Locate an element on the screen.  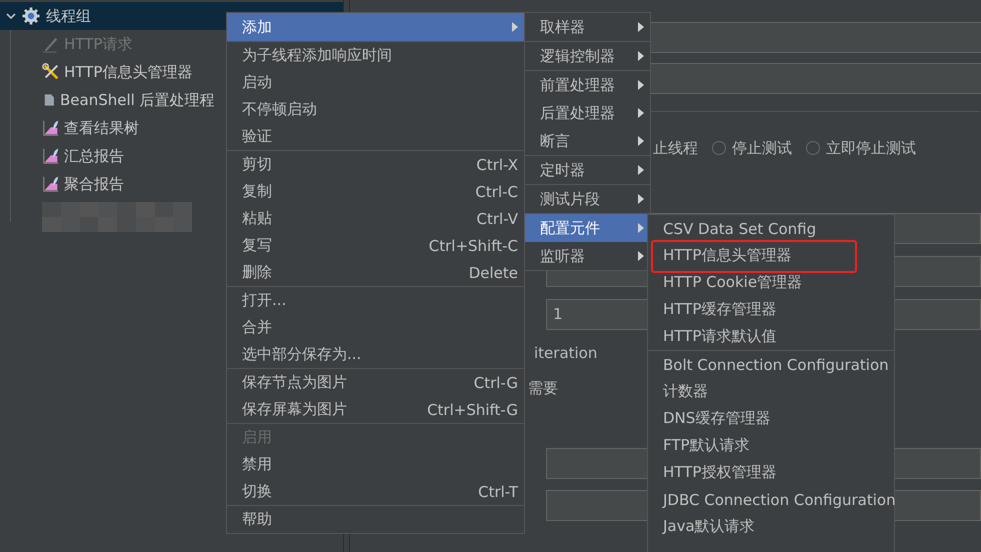
tree-item-label: HTTP请求 is located at coordinates (98, 44).